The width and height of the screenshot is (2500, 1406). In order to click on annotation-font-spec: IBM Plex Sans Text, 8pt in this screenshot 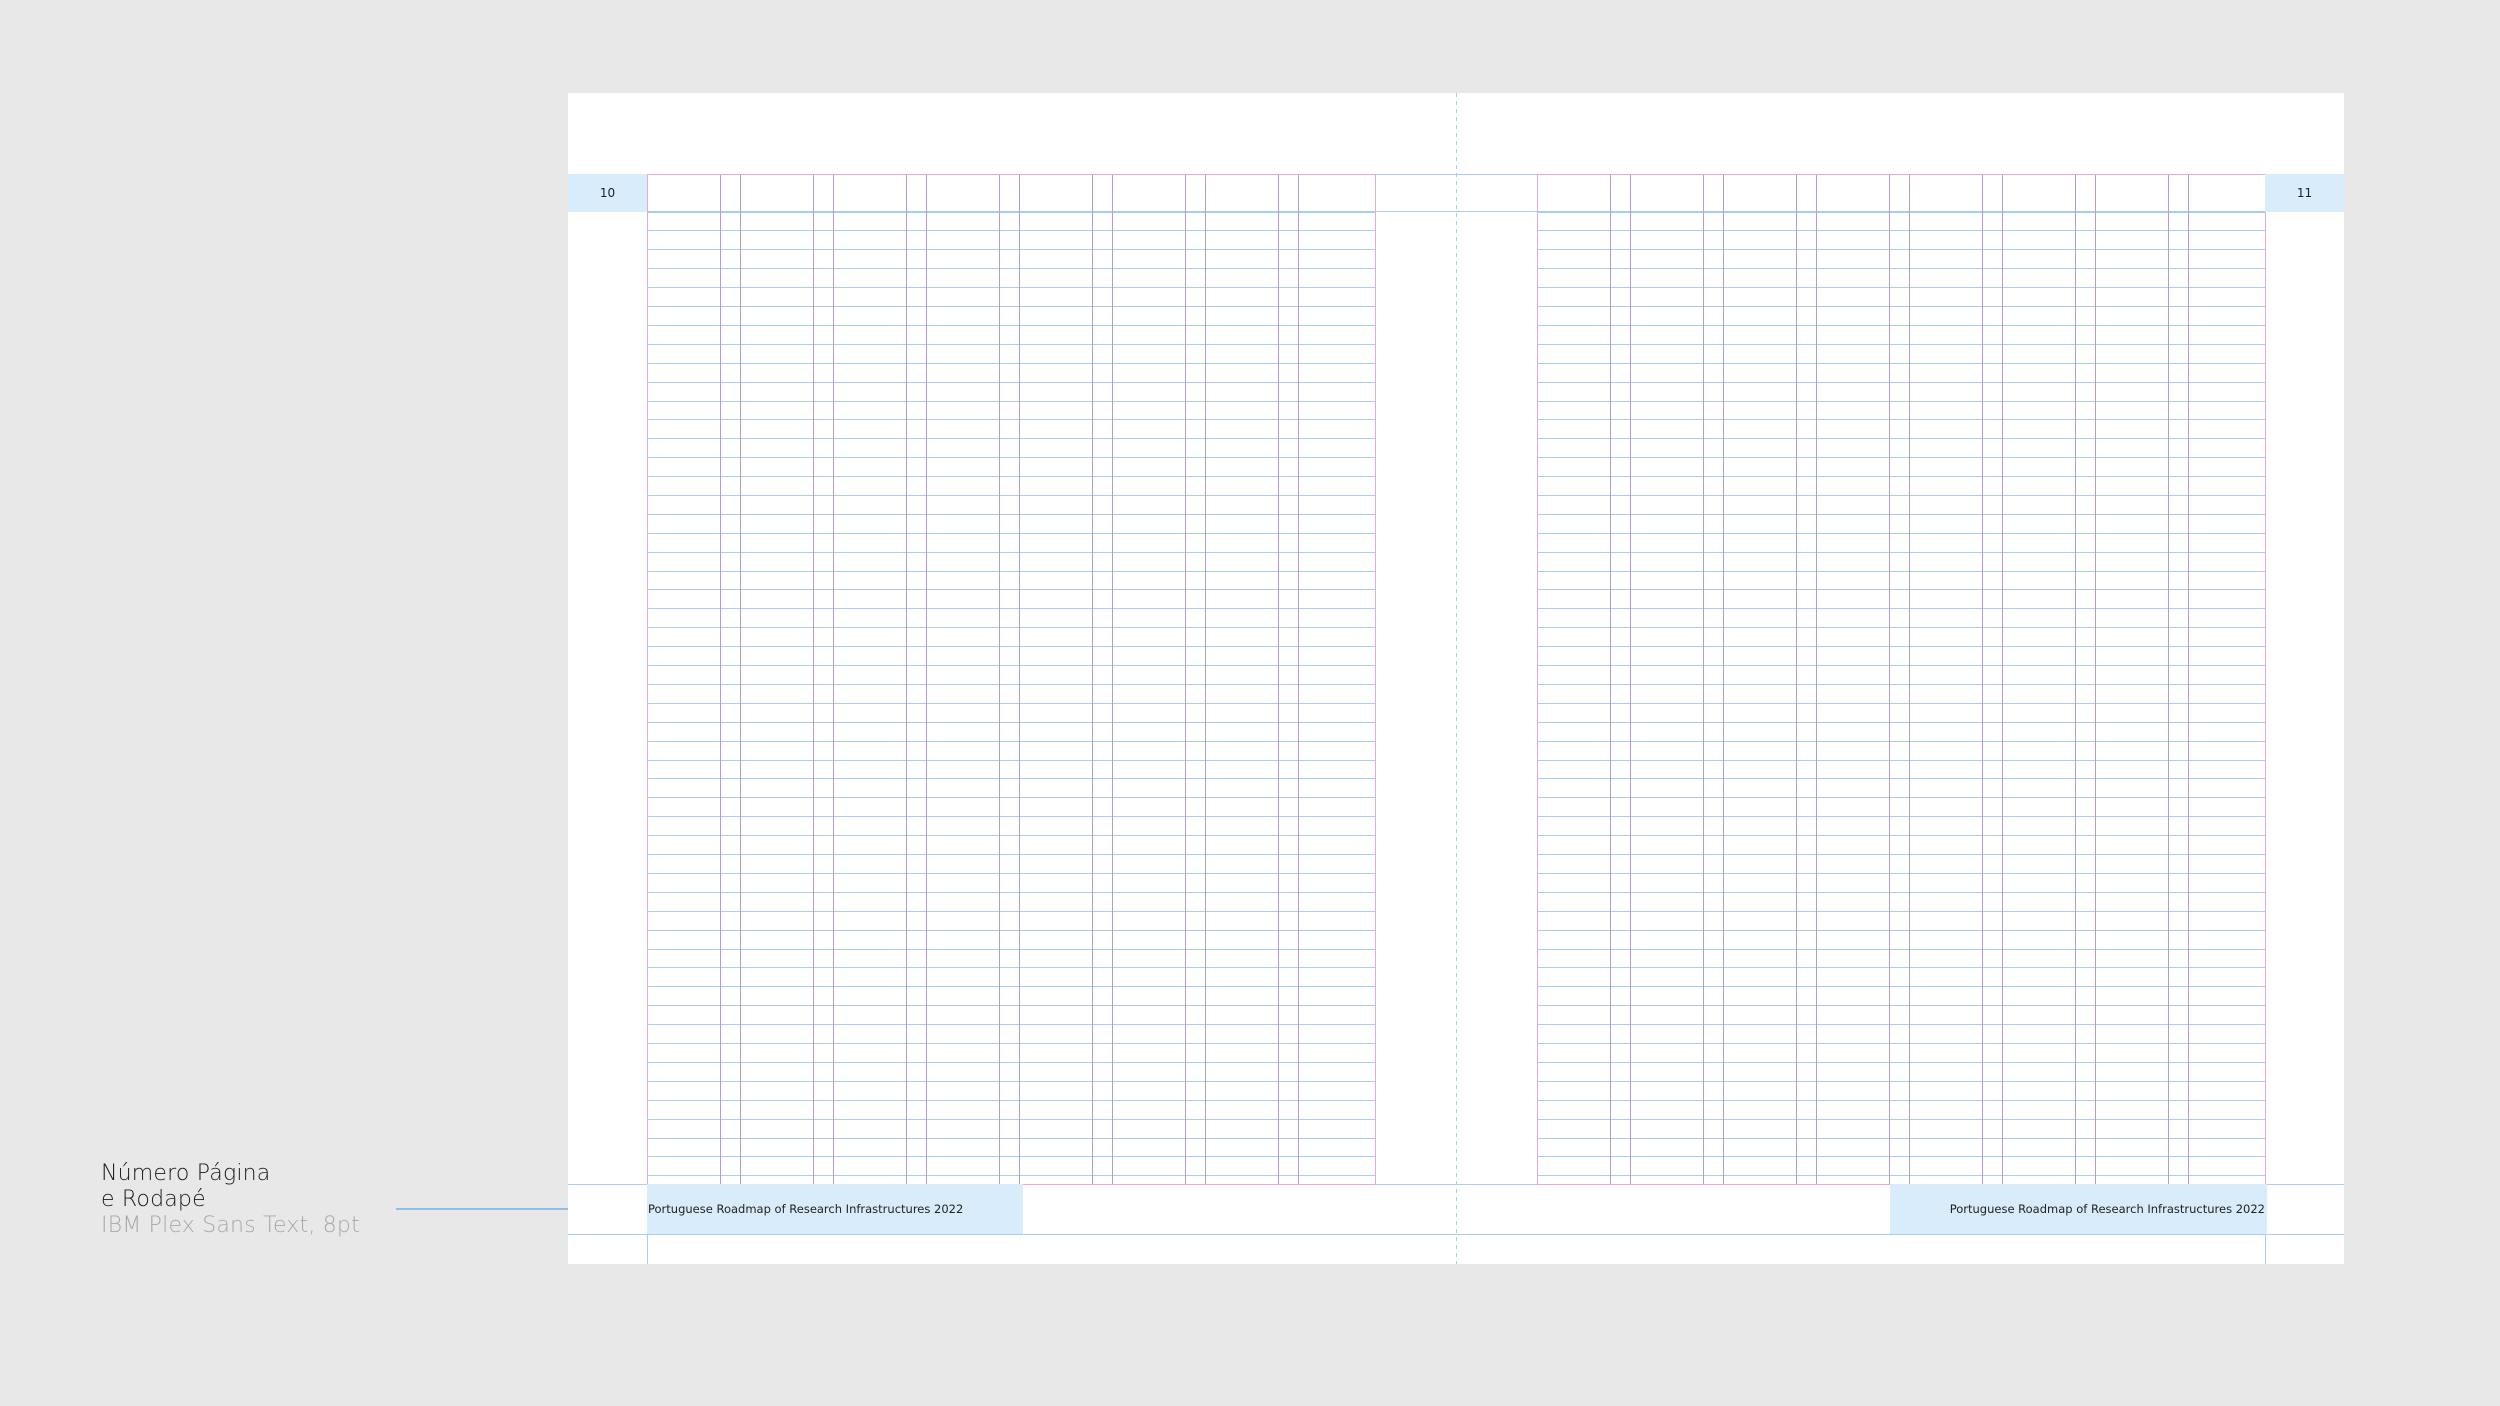, I will do `click(230, 1225)`.